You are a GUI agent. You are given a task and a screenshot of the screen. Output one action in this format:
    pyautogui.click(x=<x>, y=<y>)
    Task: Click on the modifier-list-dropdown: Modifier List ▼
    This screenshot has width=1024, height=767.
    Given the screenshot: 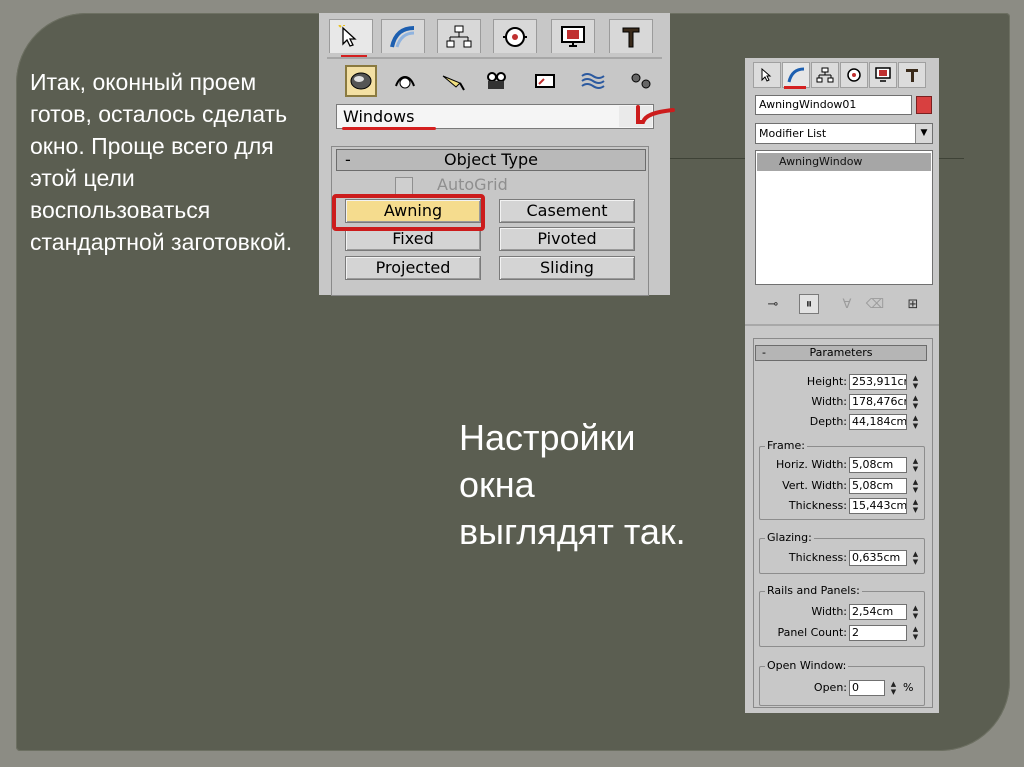 What is the action you would take?
    pyautogui.click(x=844, y=133)
    